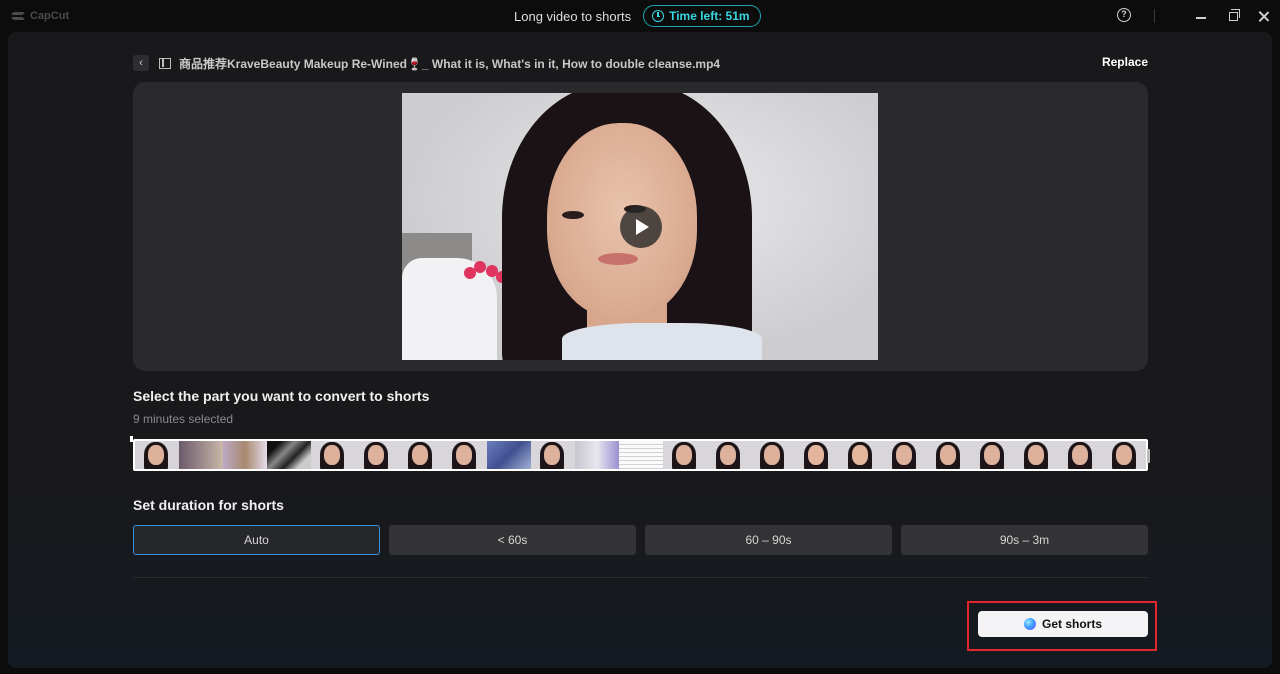 The image size is (1280, 674). I want to click on titlebar-divider, so click(1154, 16).